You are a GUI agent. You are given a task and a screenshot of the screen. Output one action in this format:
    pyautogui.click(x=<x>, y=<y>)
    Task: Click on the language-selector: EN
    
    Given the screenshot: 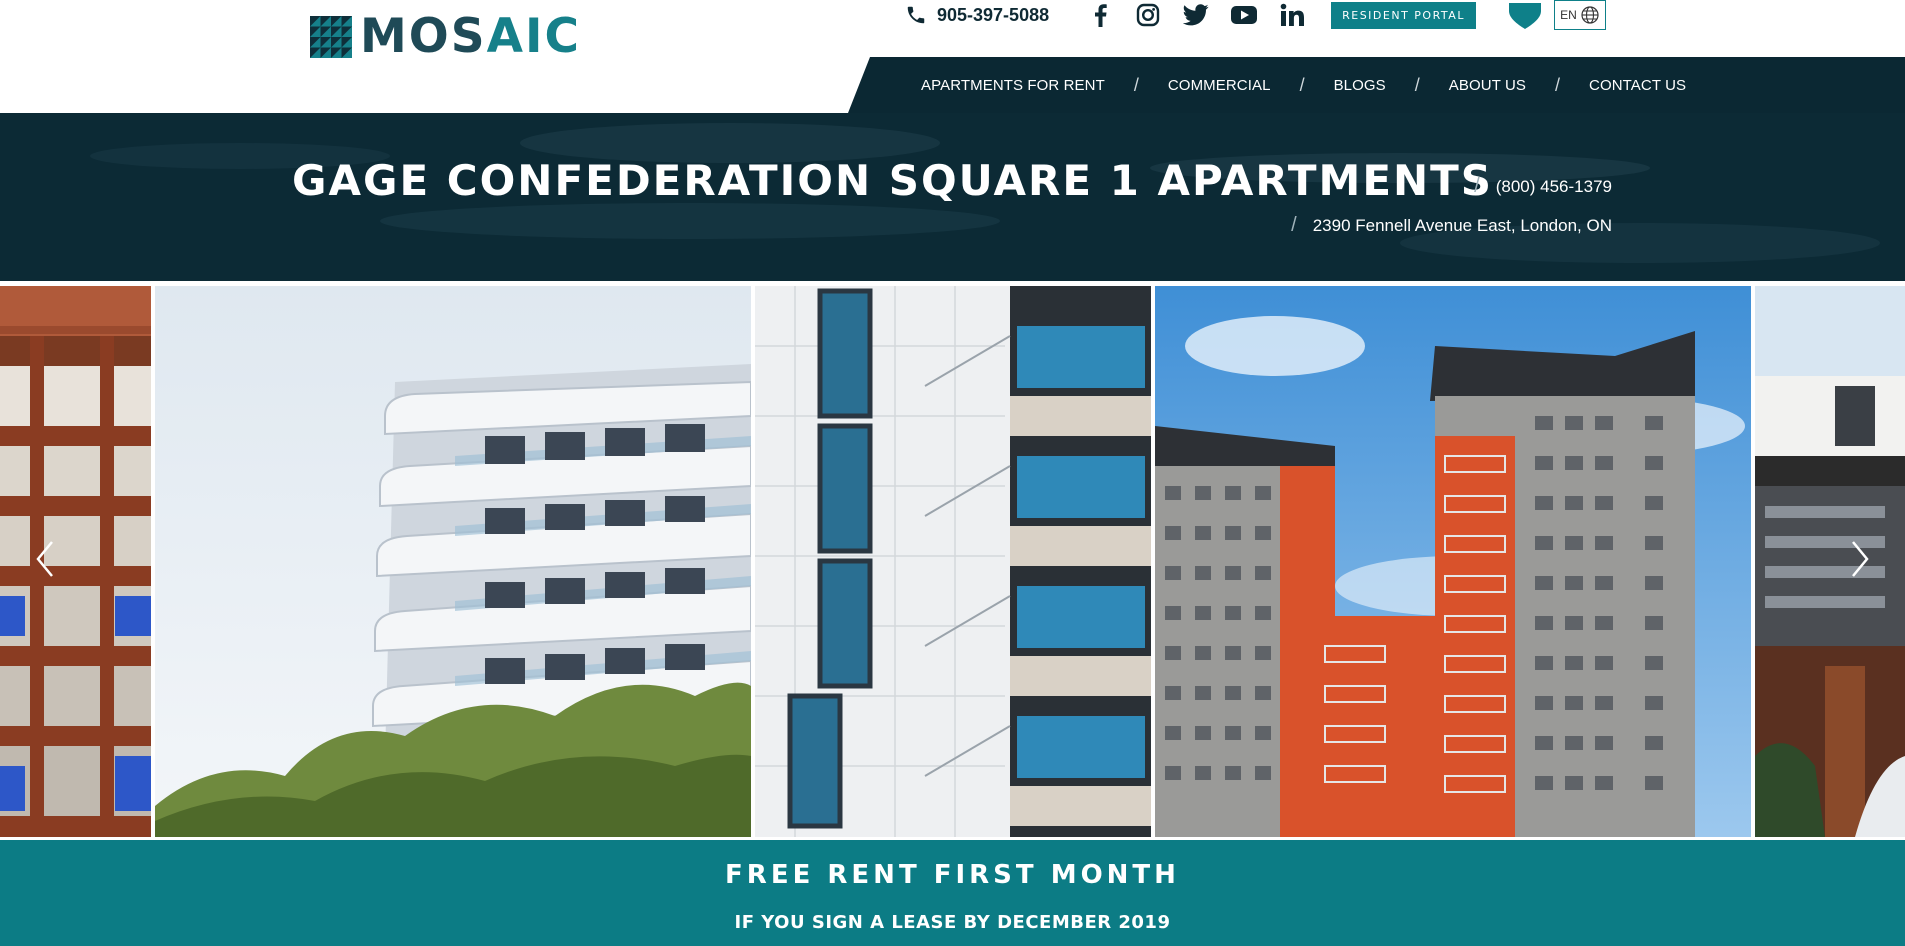 What is the action you would take?
    pyautogui.click(x=1579, y=15)
    